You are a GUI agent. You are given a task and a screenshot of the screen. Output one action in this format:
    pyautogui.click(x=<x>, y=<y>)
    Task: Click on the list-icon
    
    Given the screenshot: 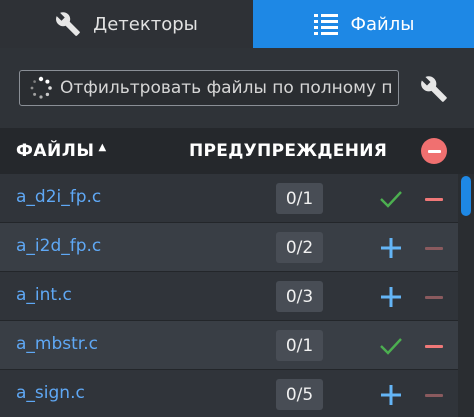 What is the action you would take?
    pyautogui.click(x=326, y=24)
    